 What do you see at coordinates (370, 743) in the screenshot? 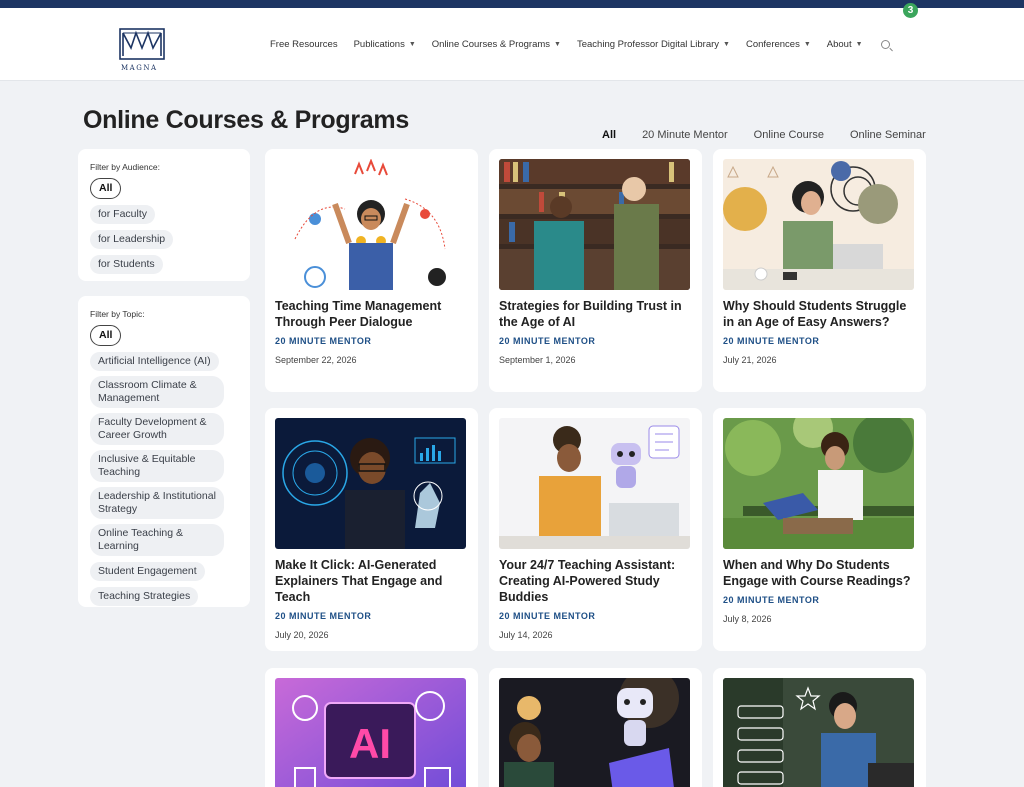
I see `svg-text: AI` at bounding box center [370, 743].